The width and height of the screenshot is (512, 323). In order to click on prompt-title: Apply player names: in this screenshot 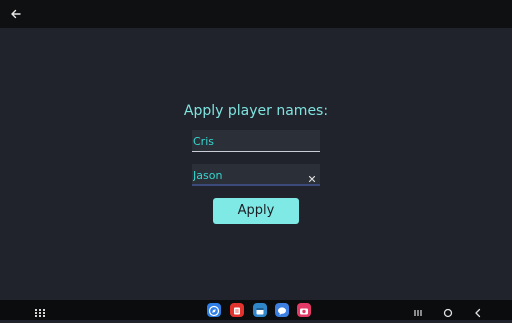, I will do `click(256, 111)`.